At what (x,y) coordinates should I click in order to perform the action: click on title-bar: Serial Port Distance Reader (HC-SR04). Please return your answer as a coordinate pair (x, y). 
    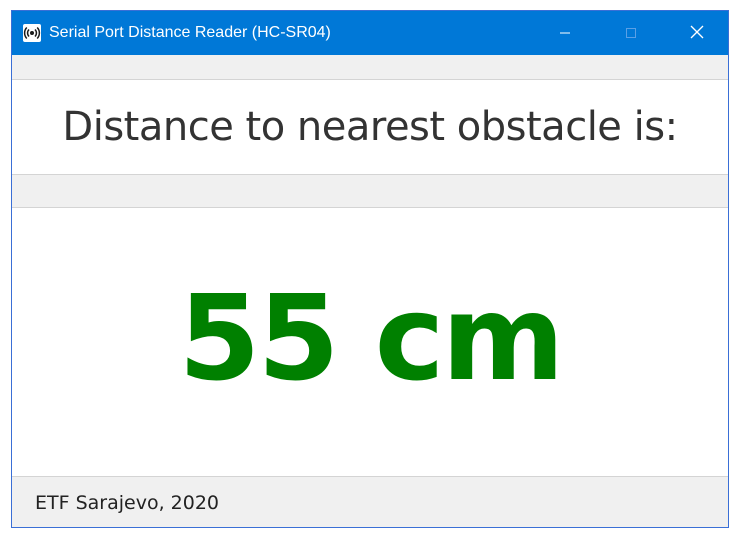
    Looking at the image, I should click on (370, 33).